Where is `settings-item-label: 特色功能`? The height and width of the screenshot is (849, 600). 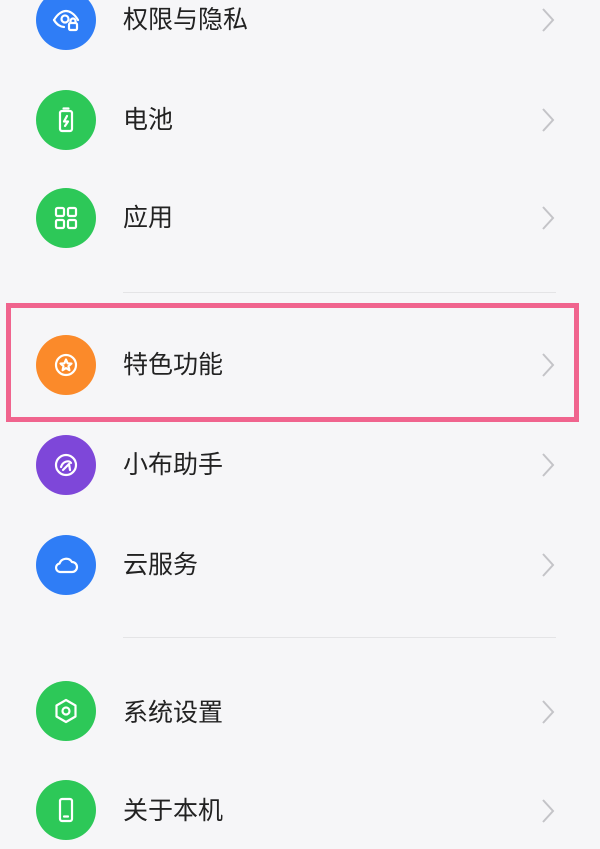 settings-item-label: 特色功能 is located at coordinates (173, 364).